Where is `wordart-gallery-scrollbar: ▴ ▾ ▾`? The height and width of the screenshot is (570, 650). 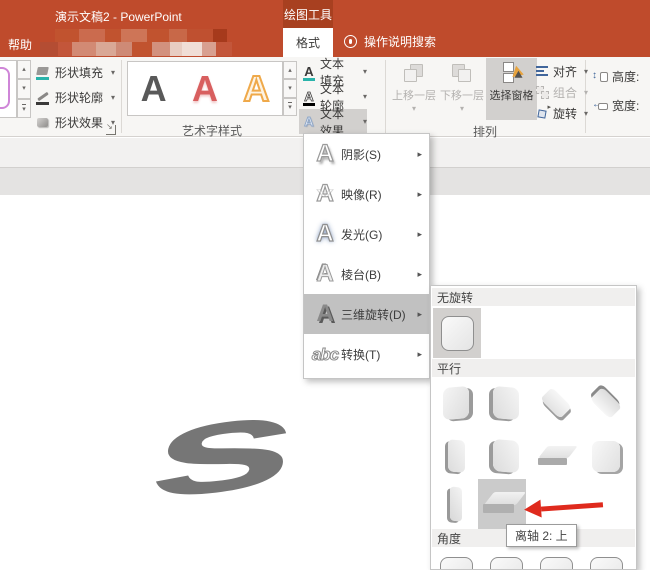 wordart-gallery-scrollbar: ▴ ▾ ▾ is located at coordinates (290, 88).